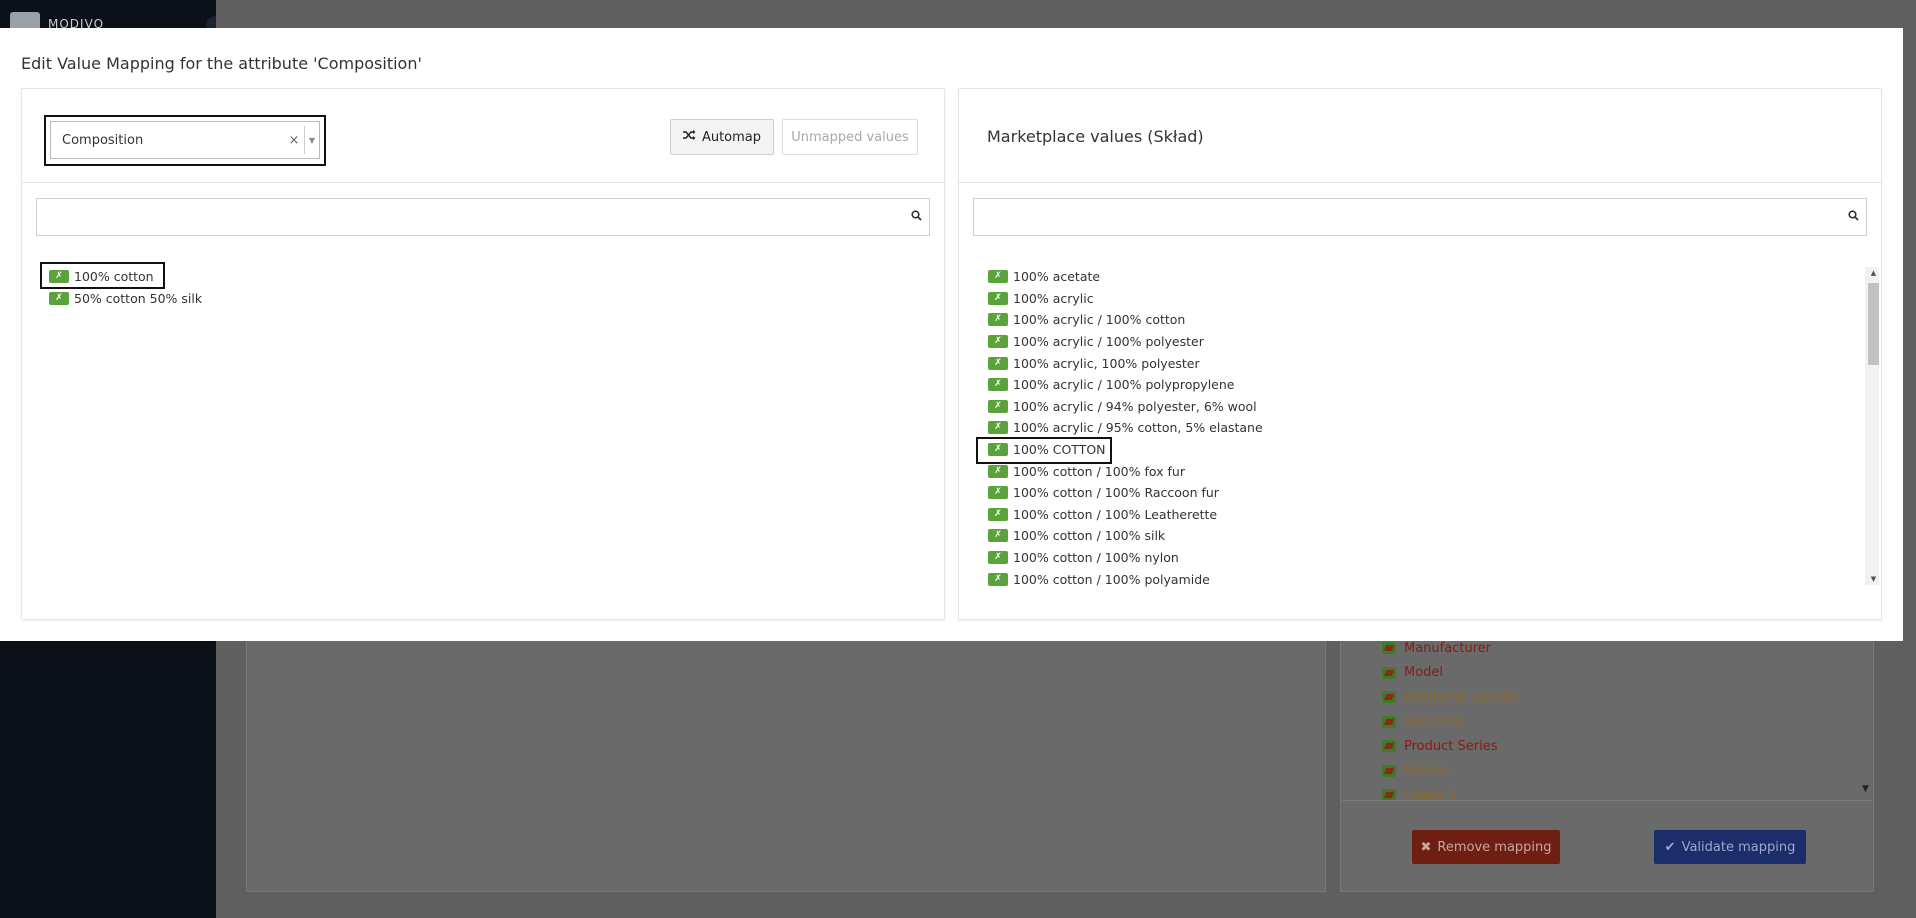 The image size is (1916, 918). What do you see at coordinates (1111, 579) in the screenshot?
I see `list-item-label: 100% cotton / 100% polyamide` at bounding box center [1111, 579].